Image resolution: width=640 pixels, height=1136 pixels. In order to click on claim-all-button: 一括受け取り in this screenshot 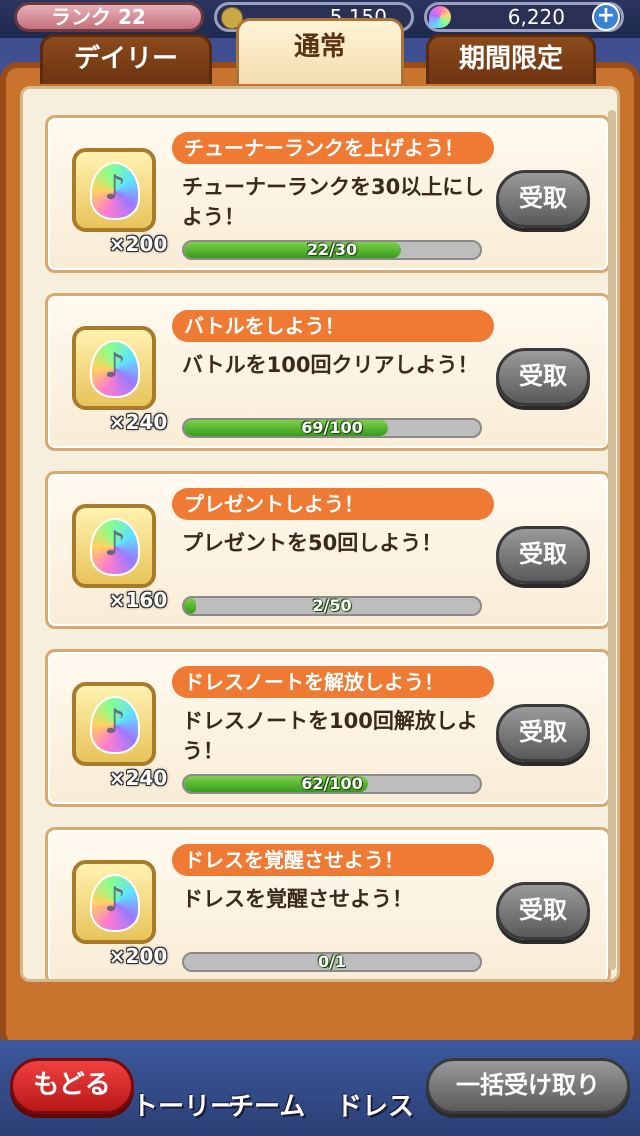, I will do `click(528, 1086)`.